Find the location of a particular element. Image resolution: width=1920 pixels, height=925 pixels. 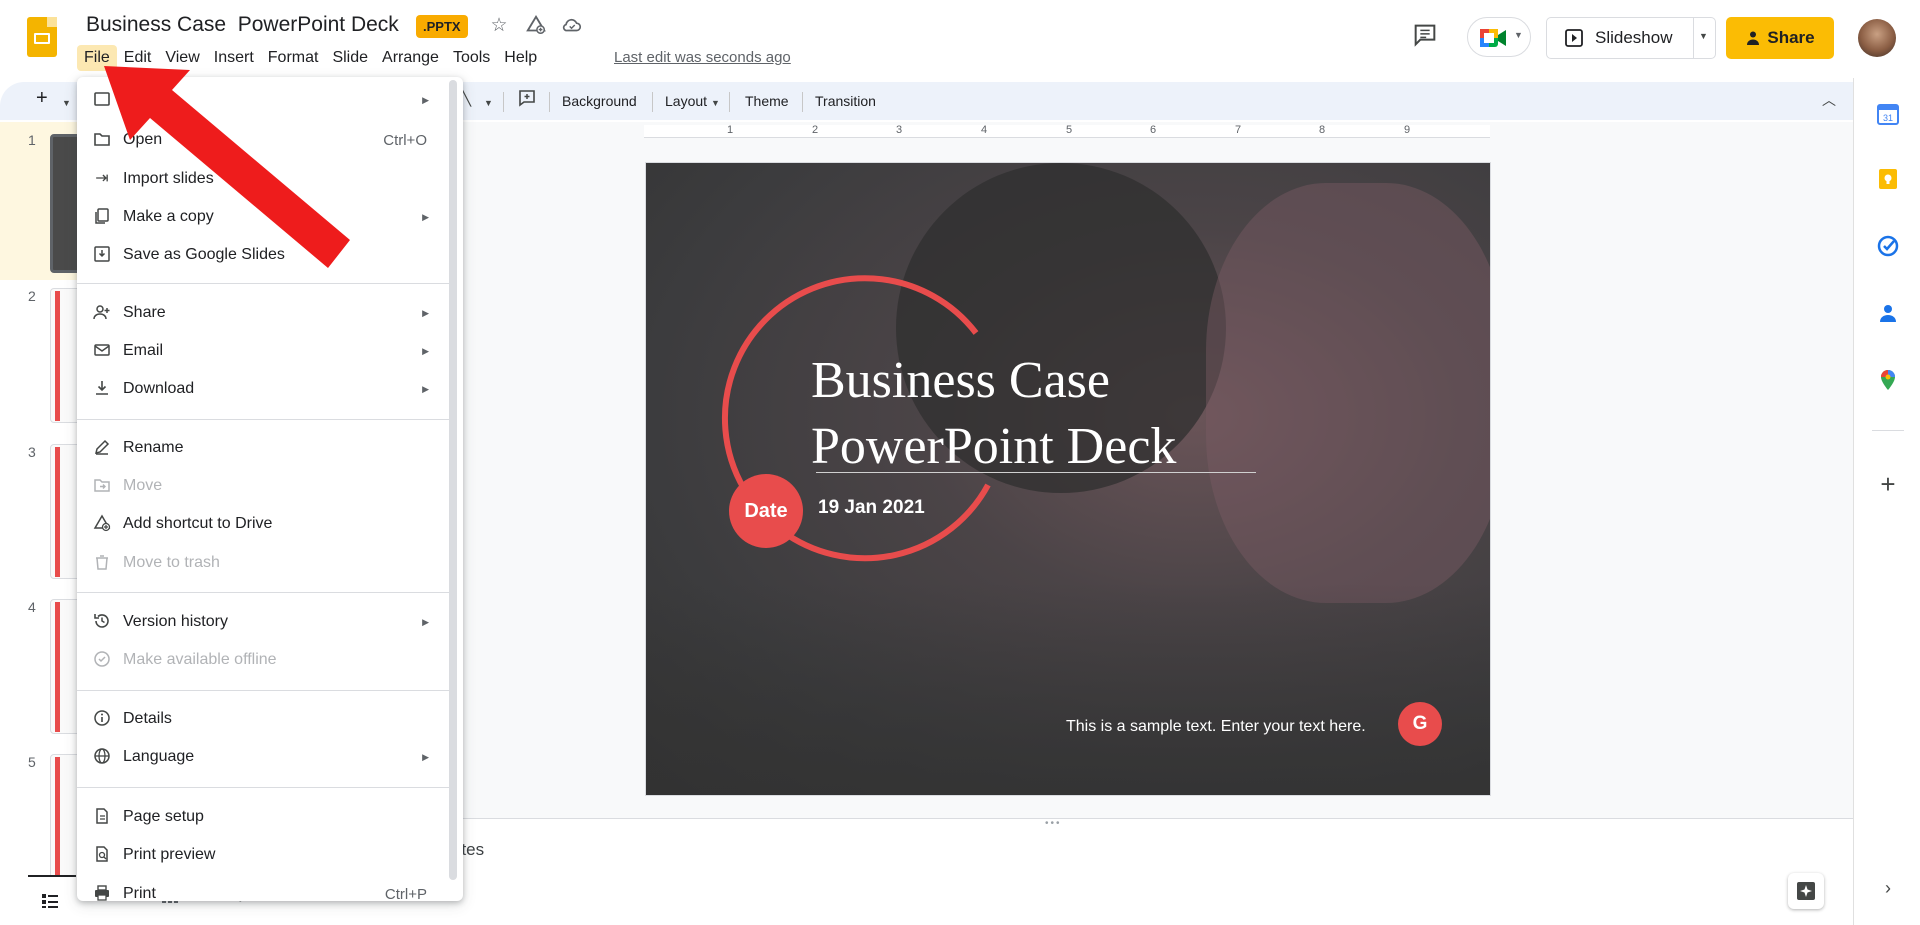

menu-item-label: Open is located at coordinates (143, 139).